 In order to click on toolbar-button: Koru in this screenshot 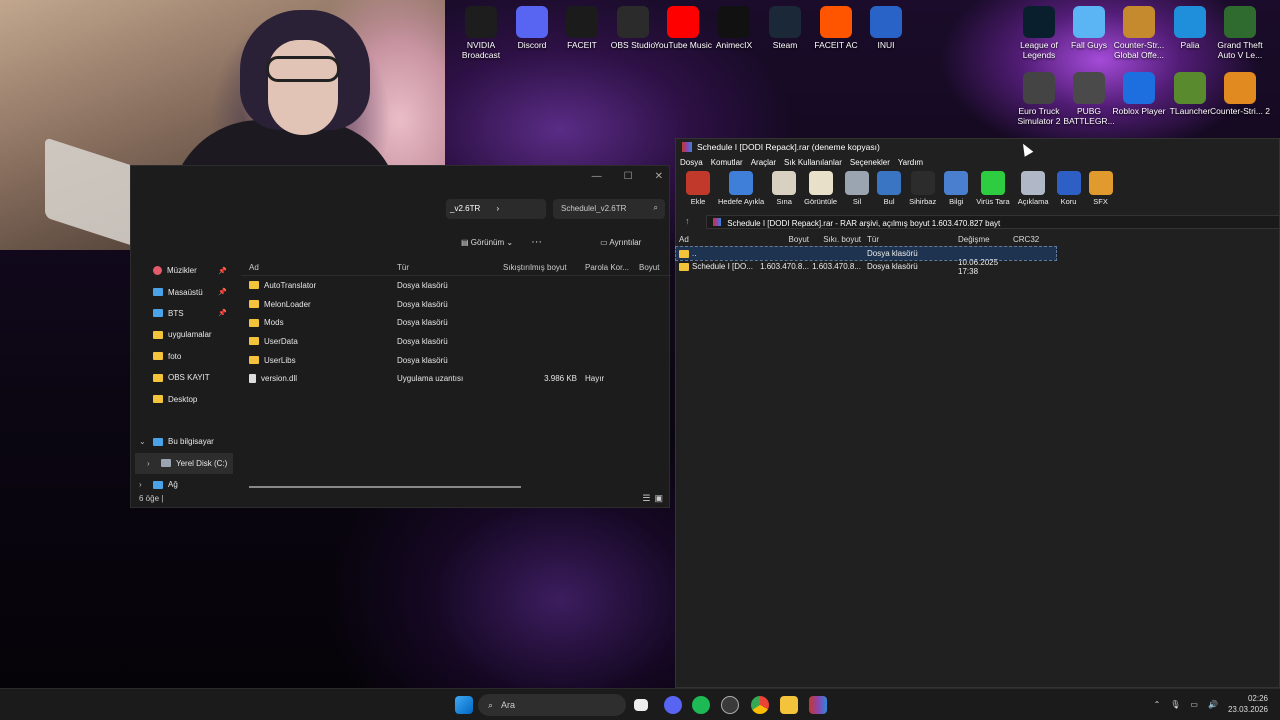, I will do `click(1068, 192)`.